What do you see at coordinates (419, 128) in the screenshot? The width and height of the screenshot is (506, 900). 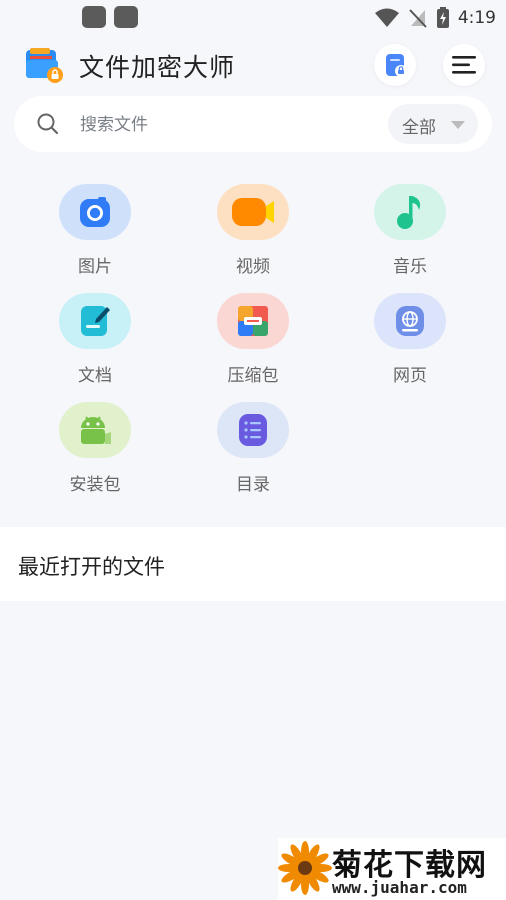 I see `filter-label: 全部` at bounding box center [419, 128].